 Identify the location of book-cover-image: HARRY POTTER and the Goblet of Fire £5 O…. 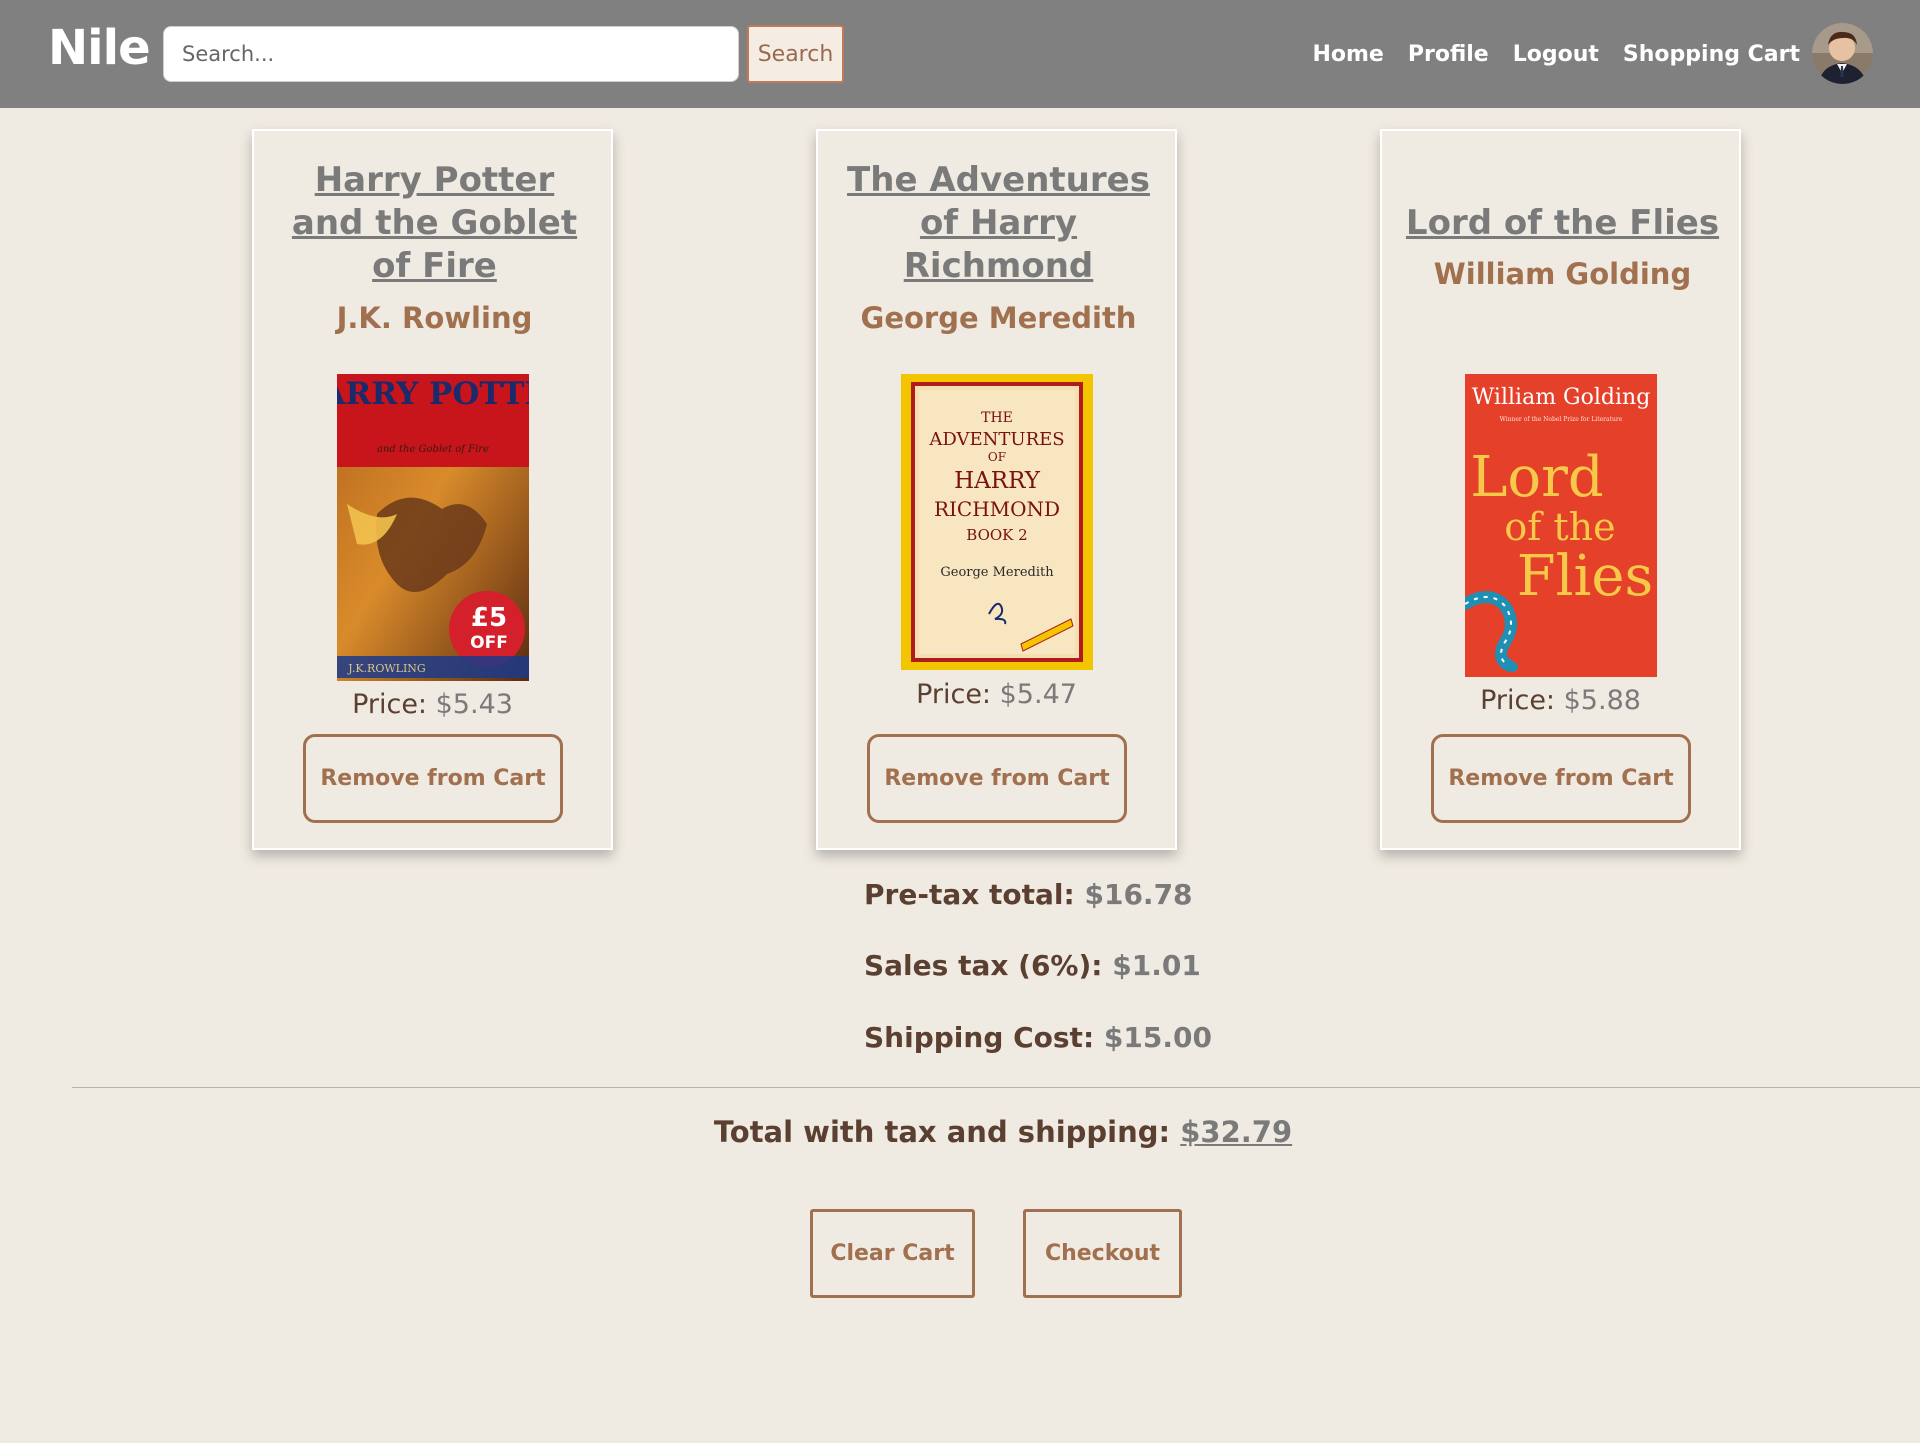
(433, 527).